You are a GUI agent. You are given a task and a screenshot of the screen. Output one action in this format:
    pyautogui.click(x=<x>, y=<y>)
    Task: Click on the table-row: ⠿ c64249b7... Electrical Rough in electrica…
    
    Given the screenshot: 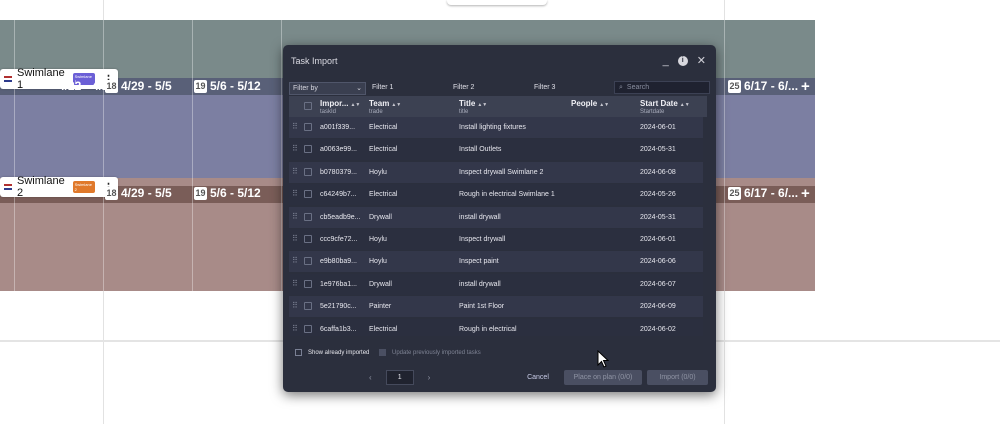 What is the action you would take?
    pyautogui.click(x=498, y=195)
    